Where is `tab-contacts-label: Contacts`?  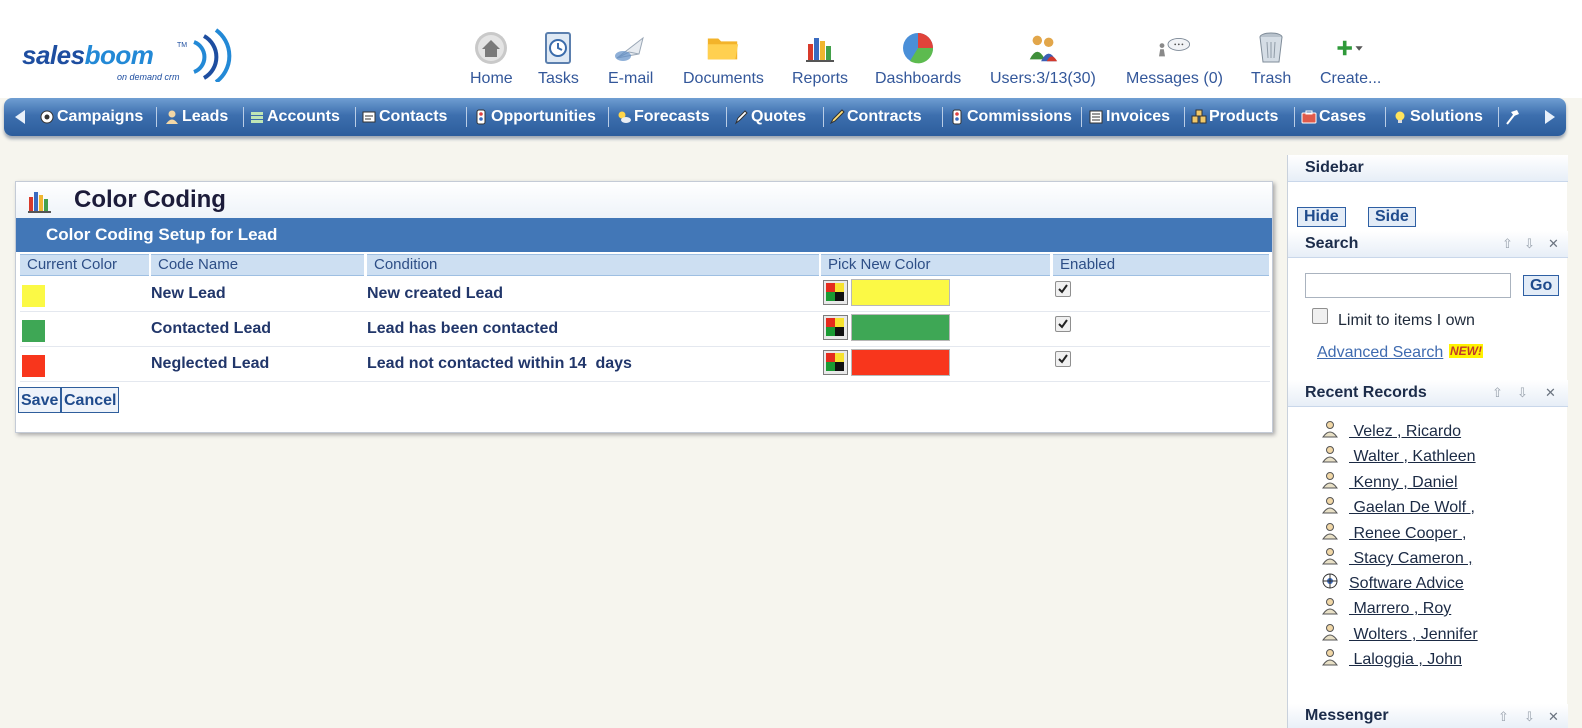
tab-contacts-label: Contacts is located at coordinates (413, 116).